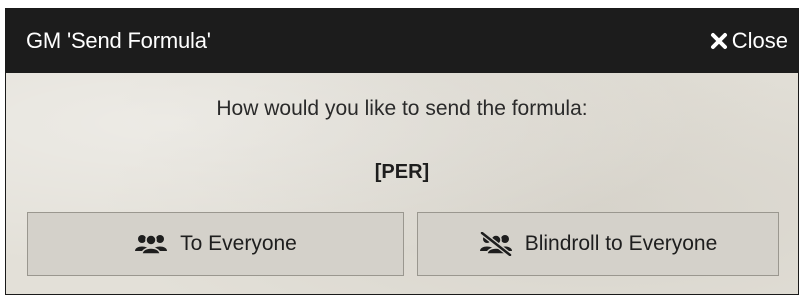  I want to click on close-label: Close, so click(759, 40).